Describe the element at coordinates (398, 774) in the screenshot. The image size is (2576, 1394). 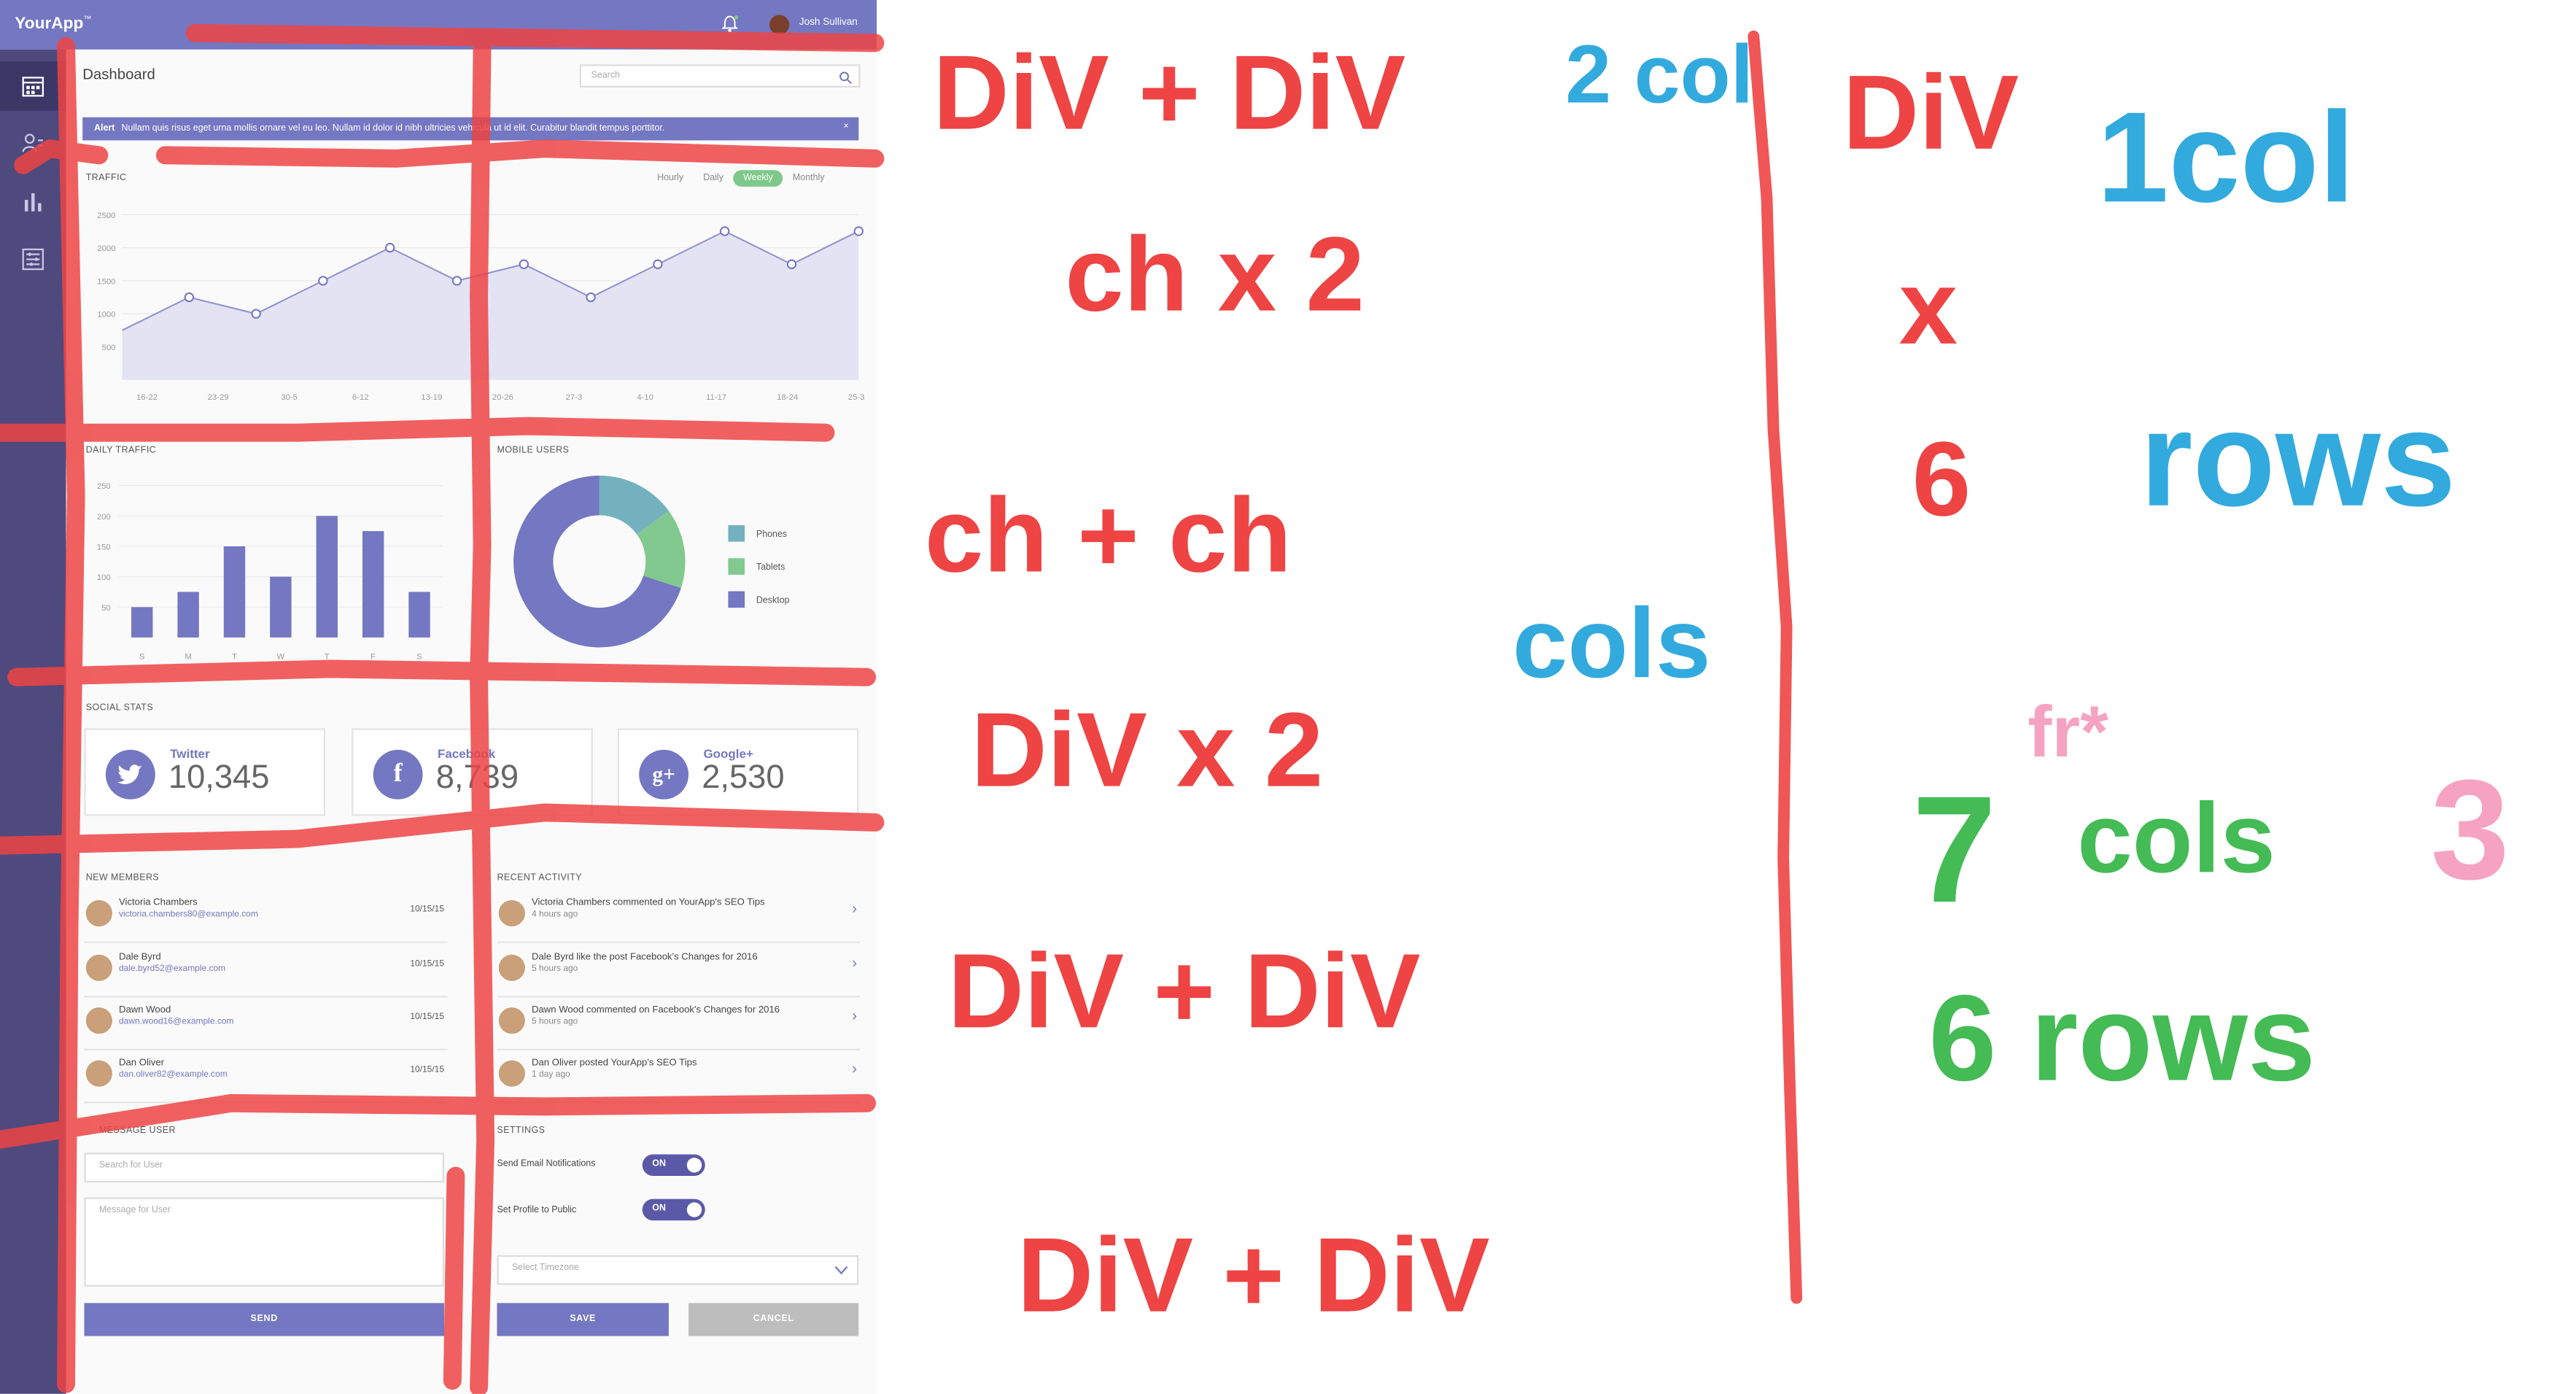
I see `facebook-icon: f` at that location.